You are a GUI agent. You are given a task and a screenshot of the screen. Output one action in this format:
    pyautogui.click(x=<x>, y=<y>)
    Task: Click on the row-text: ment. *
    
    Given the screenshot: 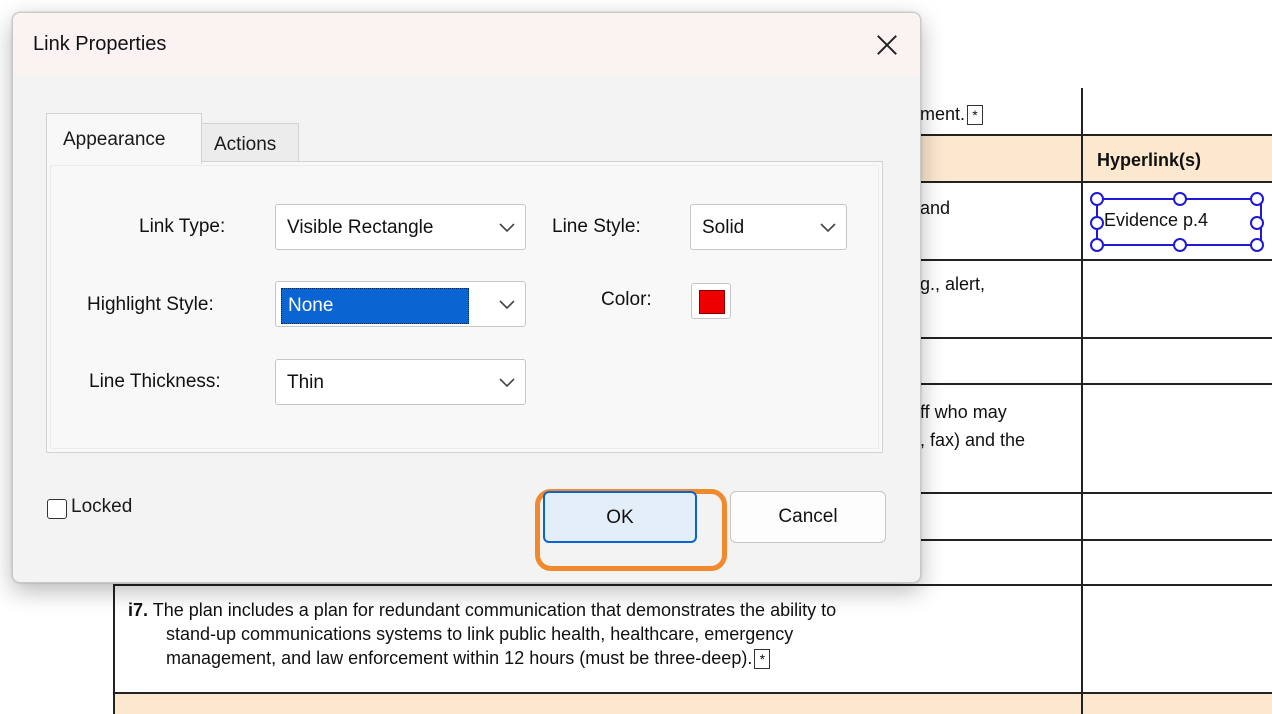 What is the action you would take?
    pyautogui.click(x=952, y=114)
    